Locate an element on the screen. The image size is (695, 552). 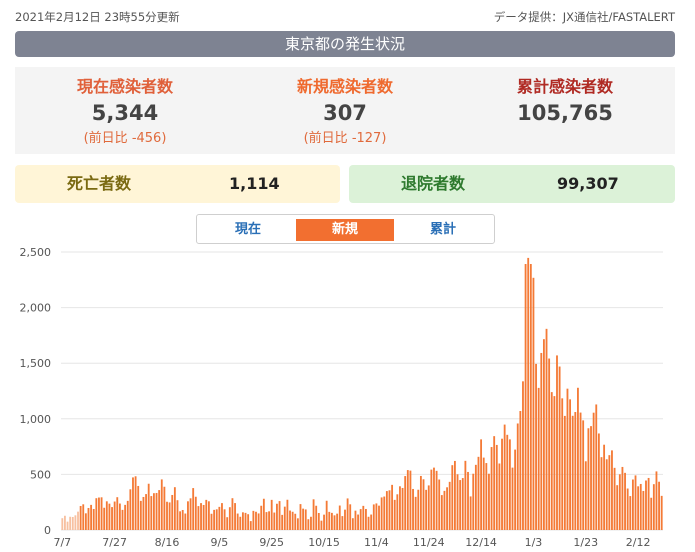
stat-current-cases: 現在感染者数 5,344 (前日比 -456) is located at coordinates (125, 107).